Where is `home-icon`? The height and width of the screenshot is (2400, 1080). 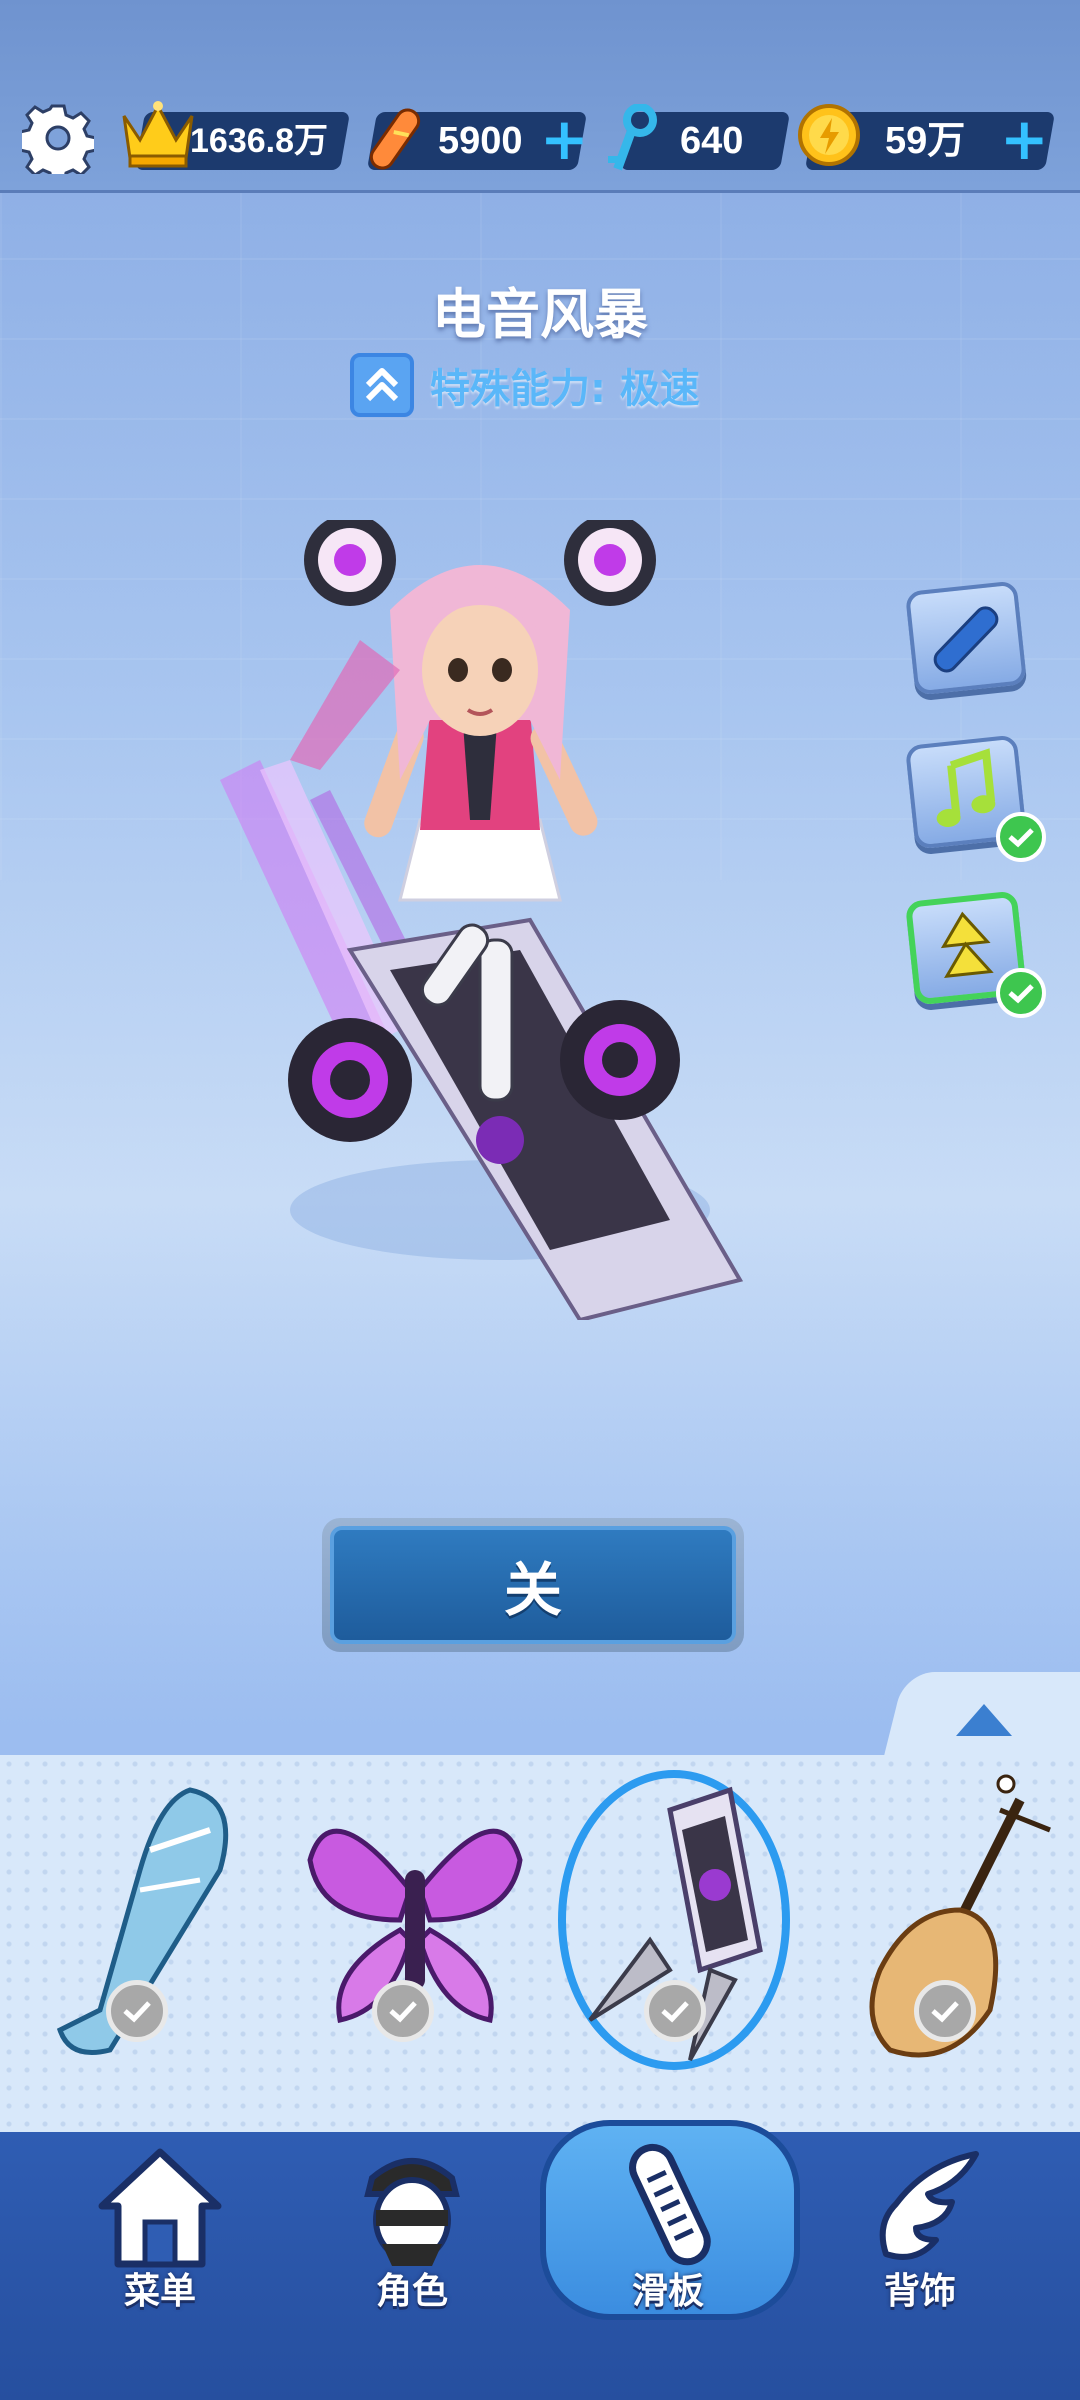
home-icon is located at coordinates (160, 2208).